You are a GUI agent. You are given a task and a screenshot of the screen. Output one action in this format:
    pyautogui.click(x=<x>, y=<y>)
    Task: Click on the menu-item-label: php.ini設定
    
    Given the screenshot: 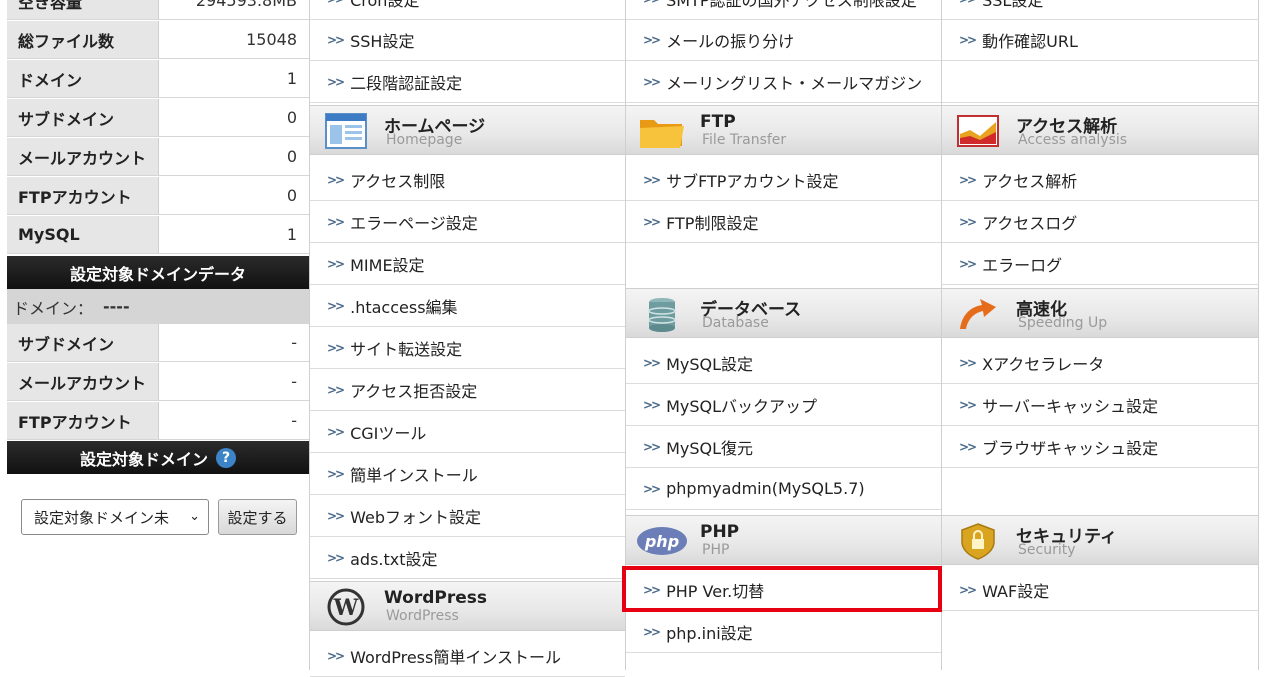 What is the action you would take?
    pyautogui.click(x=709, y=633)
    